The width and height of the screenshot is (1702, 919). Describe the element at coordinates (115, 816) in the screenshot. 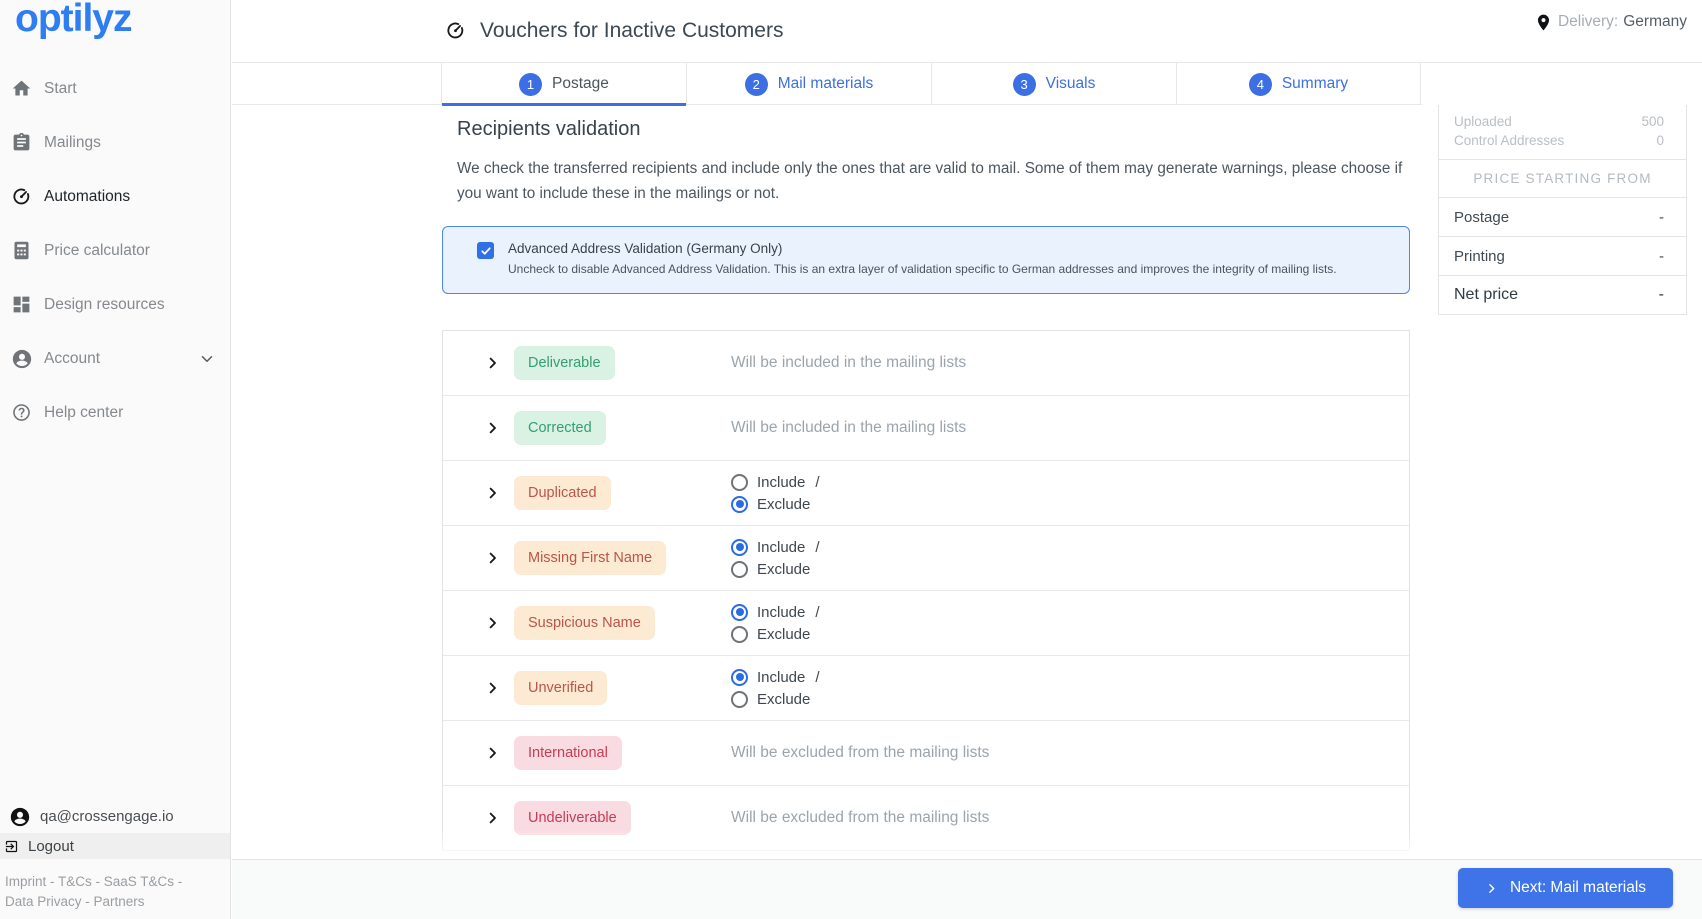

I see `user-account-row: qa@crossengage.io` at that location.